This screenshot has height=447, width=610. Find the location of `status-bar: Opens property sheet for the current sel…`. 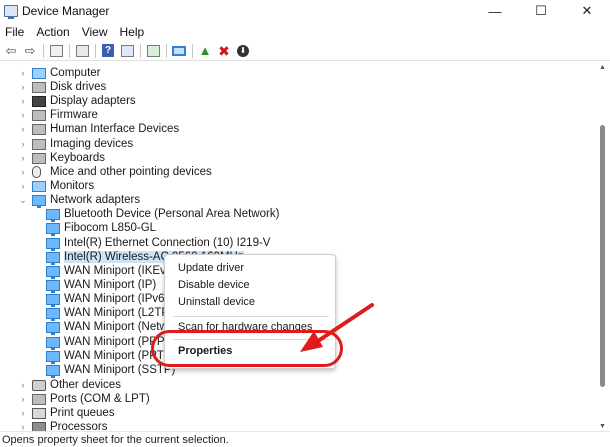

status-bar: Opens property sheet for the current sel… is located at coordinates (305, 439).